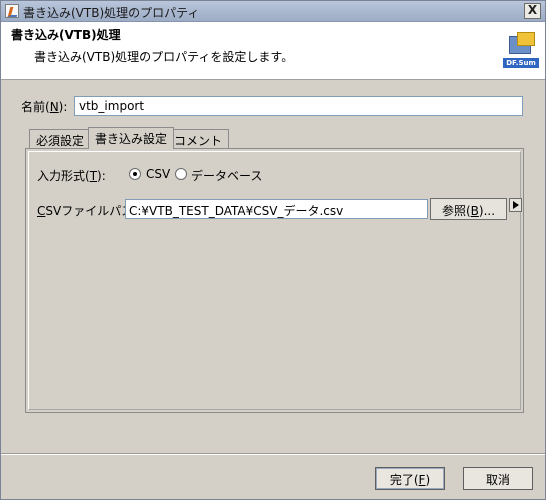  Describe the element at coordinates (526, 39) in the screenshot. I see `logo-block-yellow` at that location.